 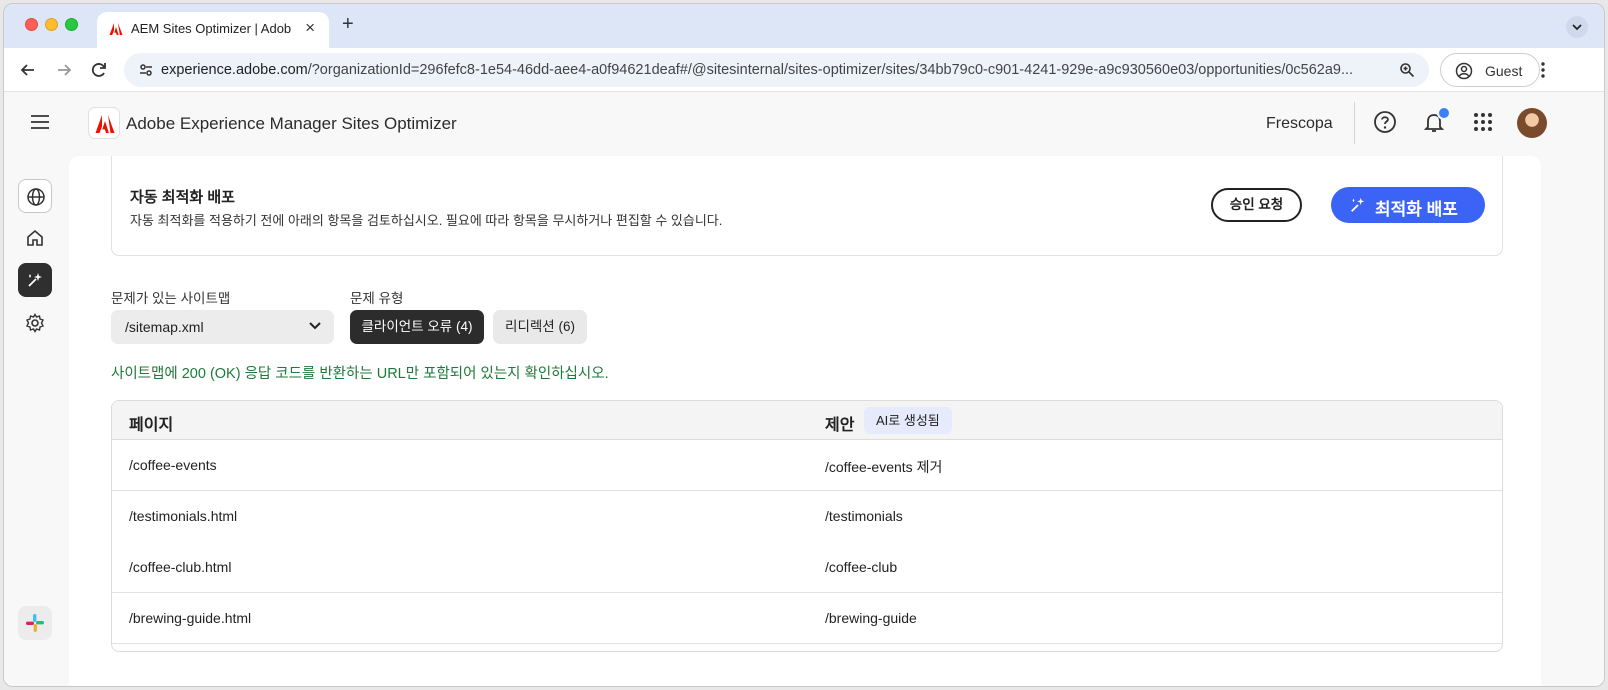 What do you see at coordinates (71, 24) in the screenshot?
I see `maximize-window-button` at bounding box center [71, 24].